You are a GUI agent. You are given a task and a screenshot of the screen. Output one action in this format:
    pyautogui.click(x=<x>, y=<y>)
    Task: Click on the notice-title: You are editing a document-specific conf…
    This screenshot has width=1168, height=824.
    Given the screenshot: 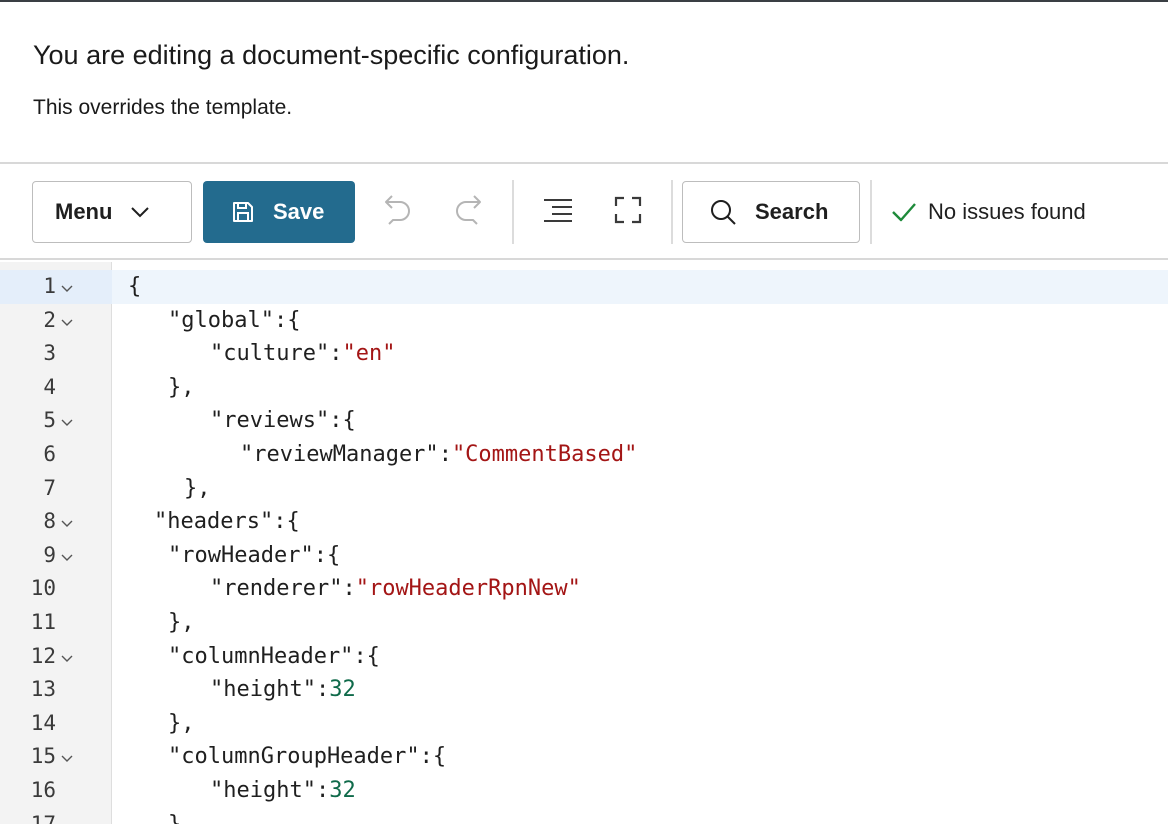 What is the action you would take?
    pyautogui.click(x=331, y=55)
    